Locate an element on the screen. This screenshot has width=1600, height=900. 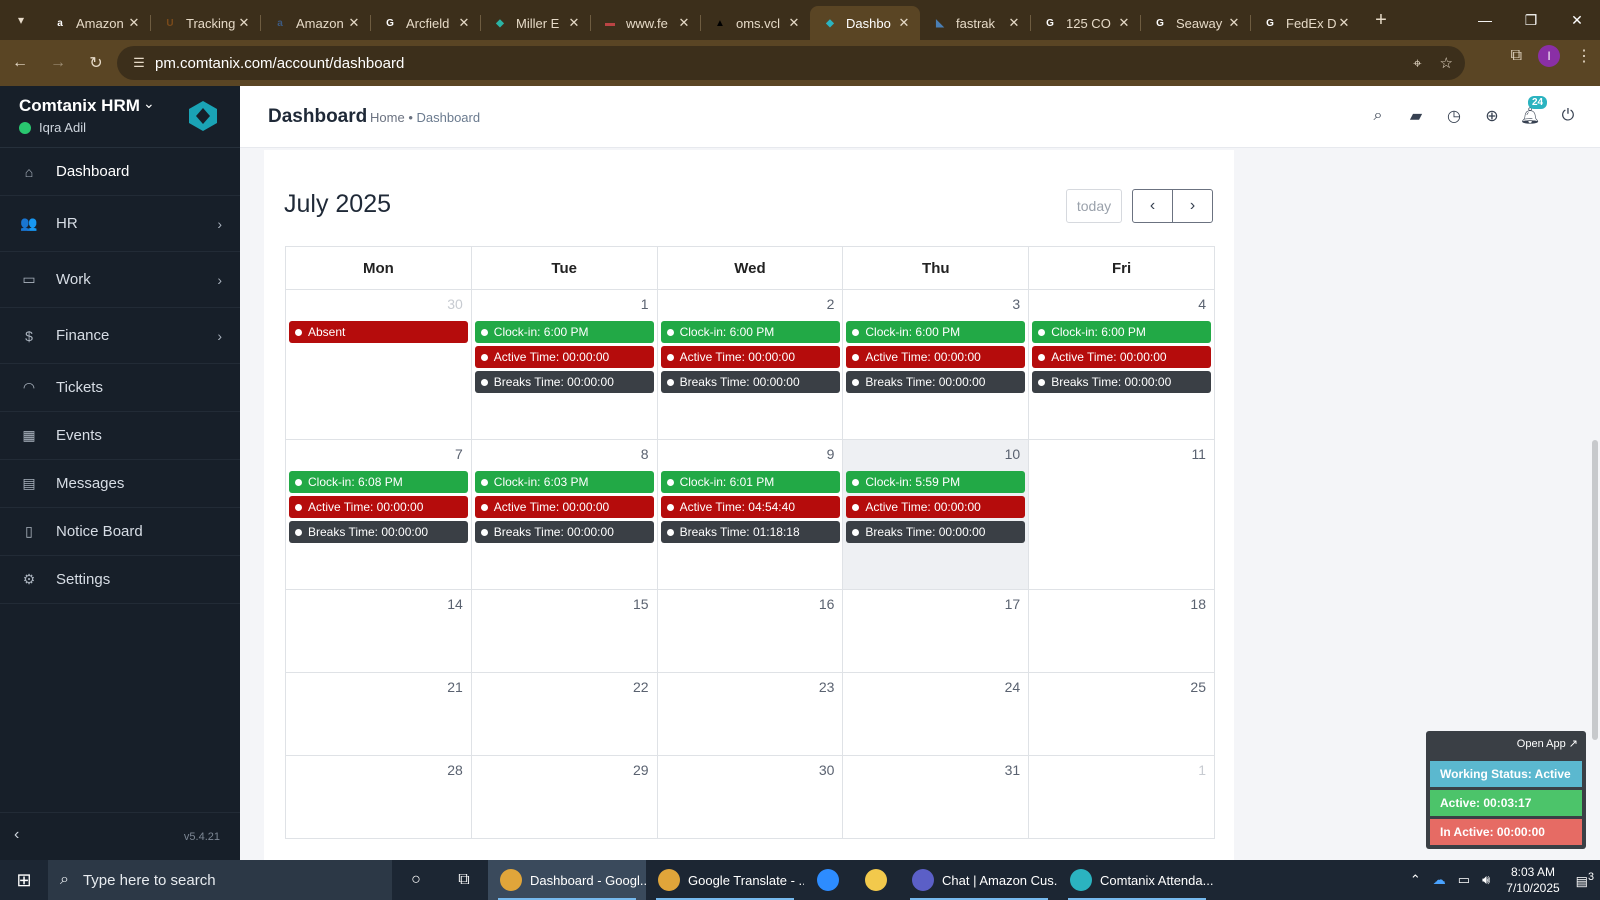
brand-header: Comtanix HRM ⌄ Iqra Adil is located at coordinates (120, 117).